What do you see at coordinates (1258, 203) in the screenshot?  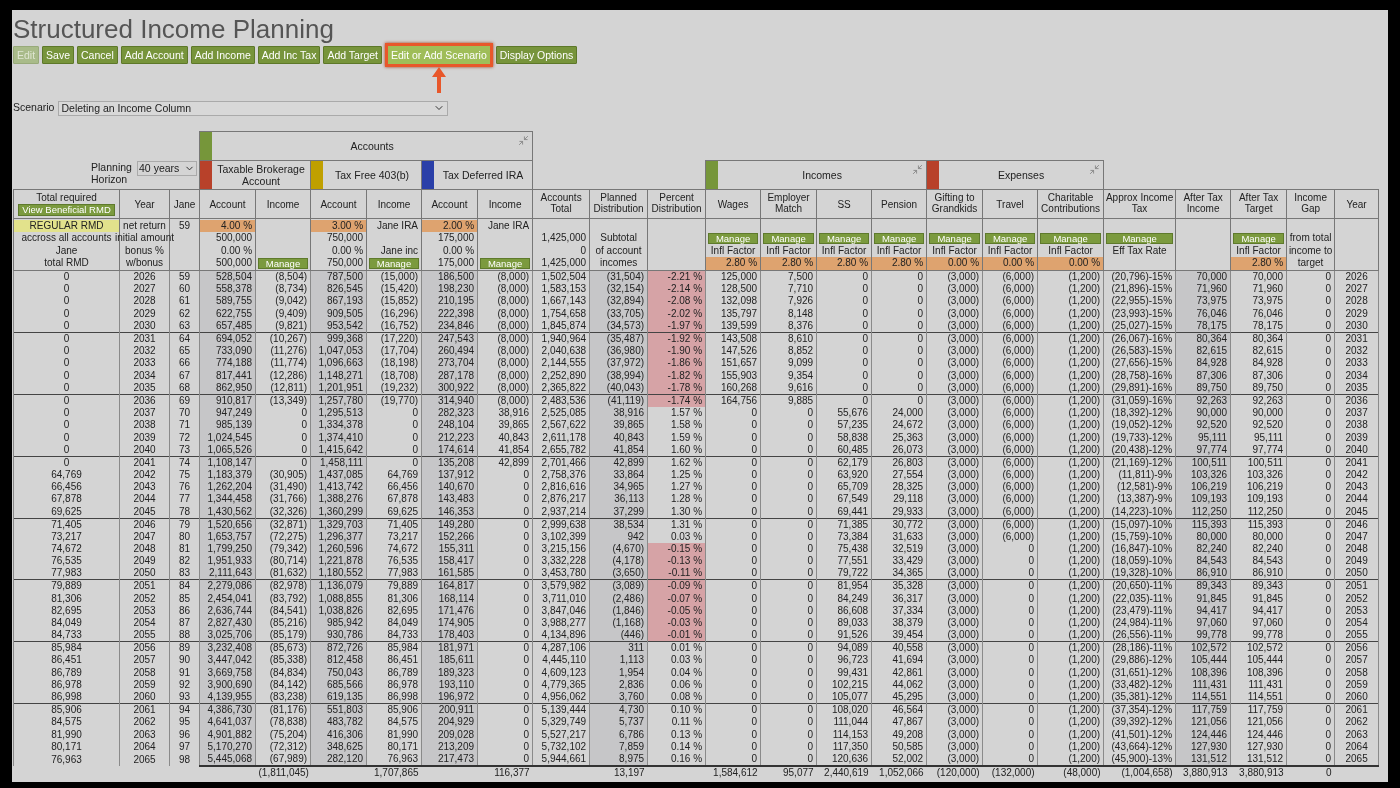 I see `column-header: After Tax Target` at bounding box center [1258, 203].